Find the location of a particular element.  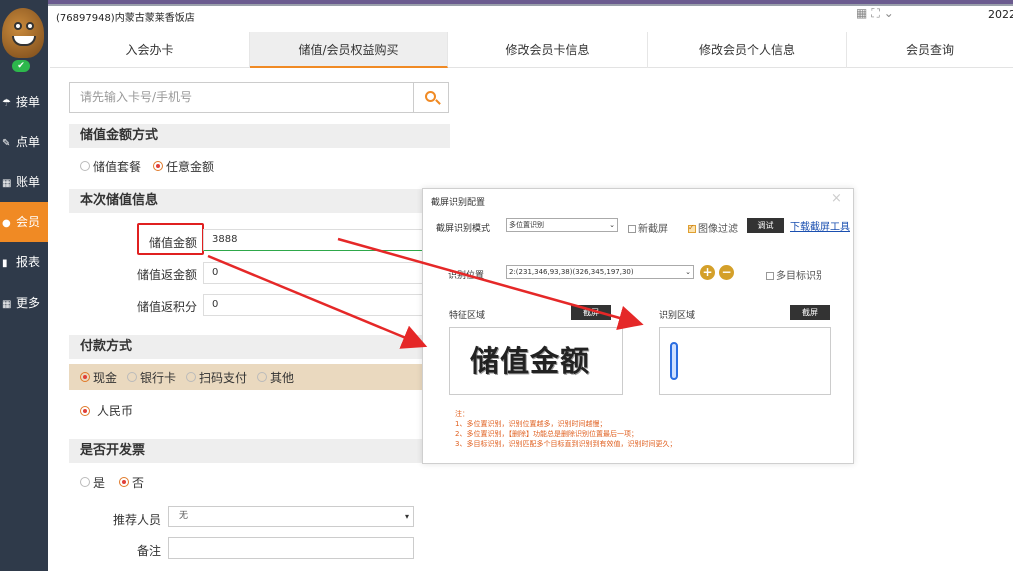

radio-cash: 现金 is located at coordinates (98, 377).